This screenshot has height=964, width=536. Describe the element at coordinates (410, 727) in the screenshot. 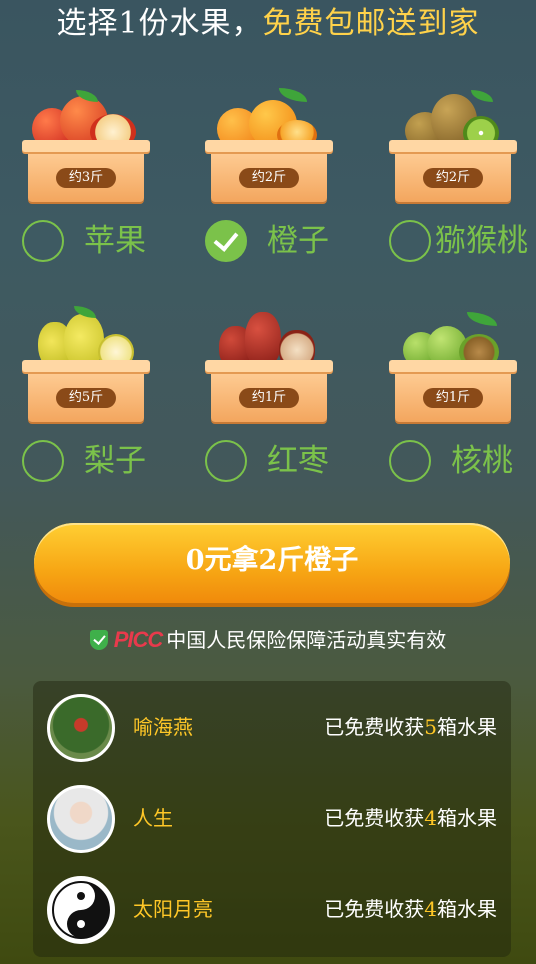

I see `claim-text: 已免费收获5箱水果` at that location.